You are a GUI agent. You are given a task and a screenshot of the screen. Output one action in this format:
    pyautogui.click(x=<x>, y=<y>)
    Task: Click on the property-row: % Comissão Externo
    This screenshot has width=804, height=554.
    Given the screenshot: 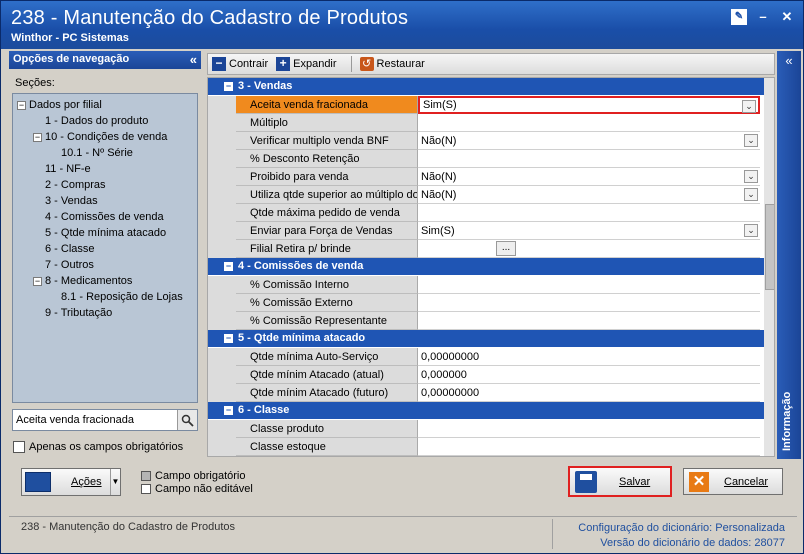 What is the action you would take?
    pyautogui.click(x=486, y=303)
    